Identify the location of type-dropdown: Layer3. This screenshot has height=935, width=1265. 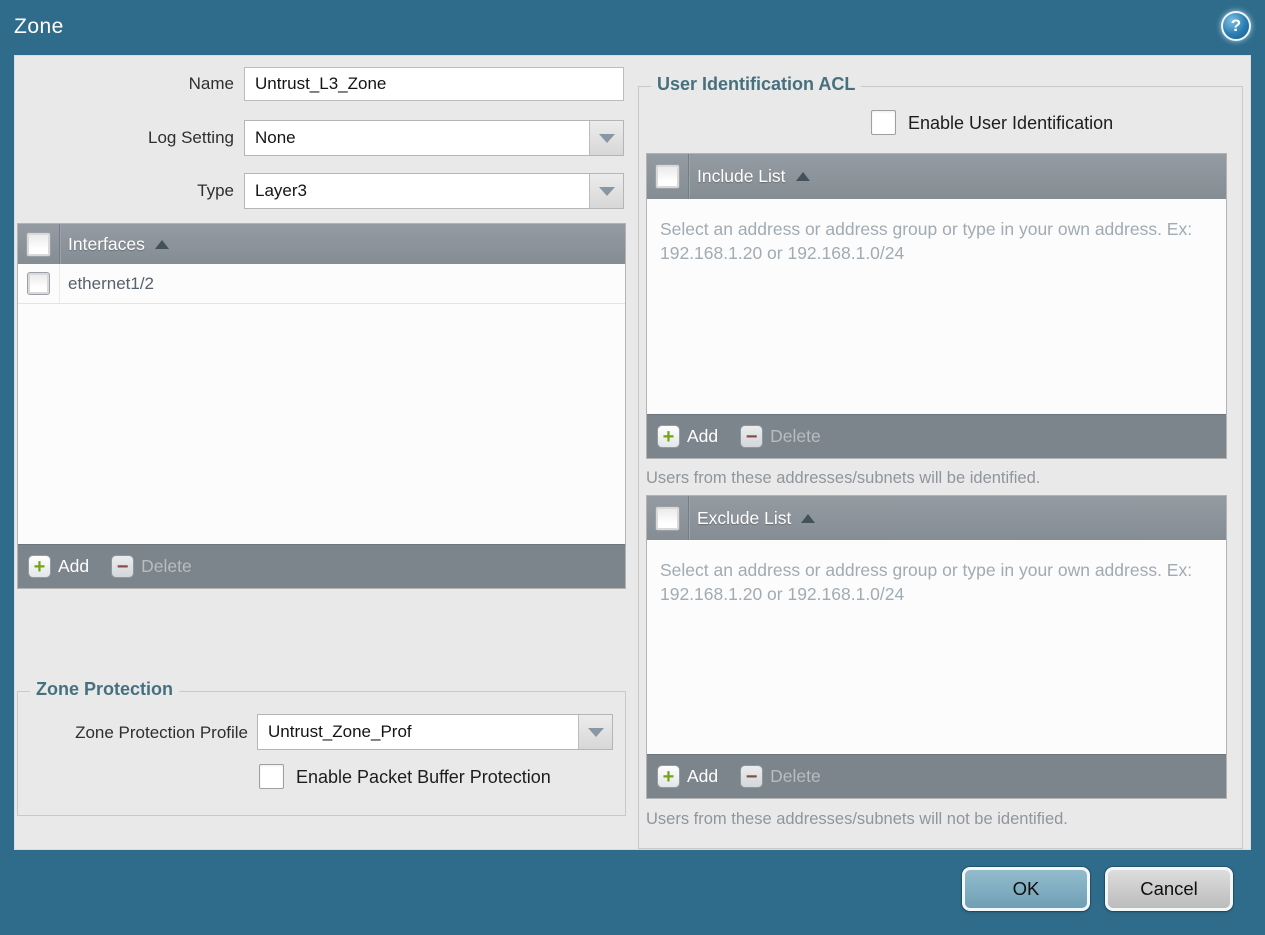
(434, 191).